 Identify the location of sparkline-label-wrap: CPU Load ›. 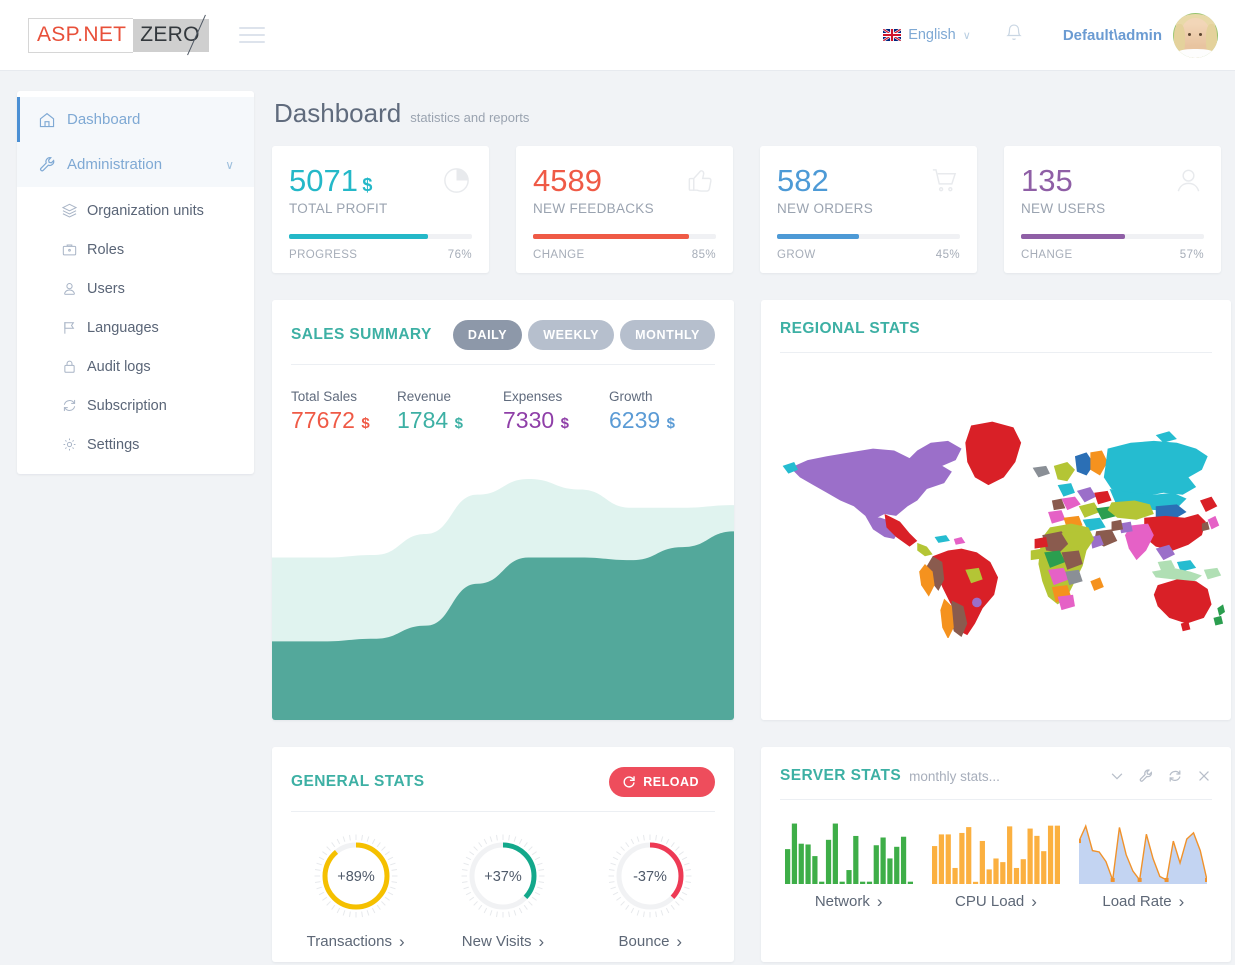
(995, 901).